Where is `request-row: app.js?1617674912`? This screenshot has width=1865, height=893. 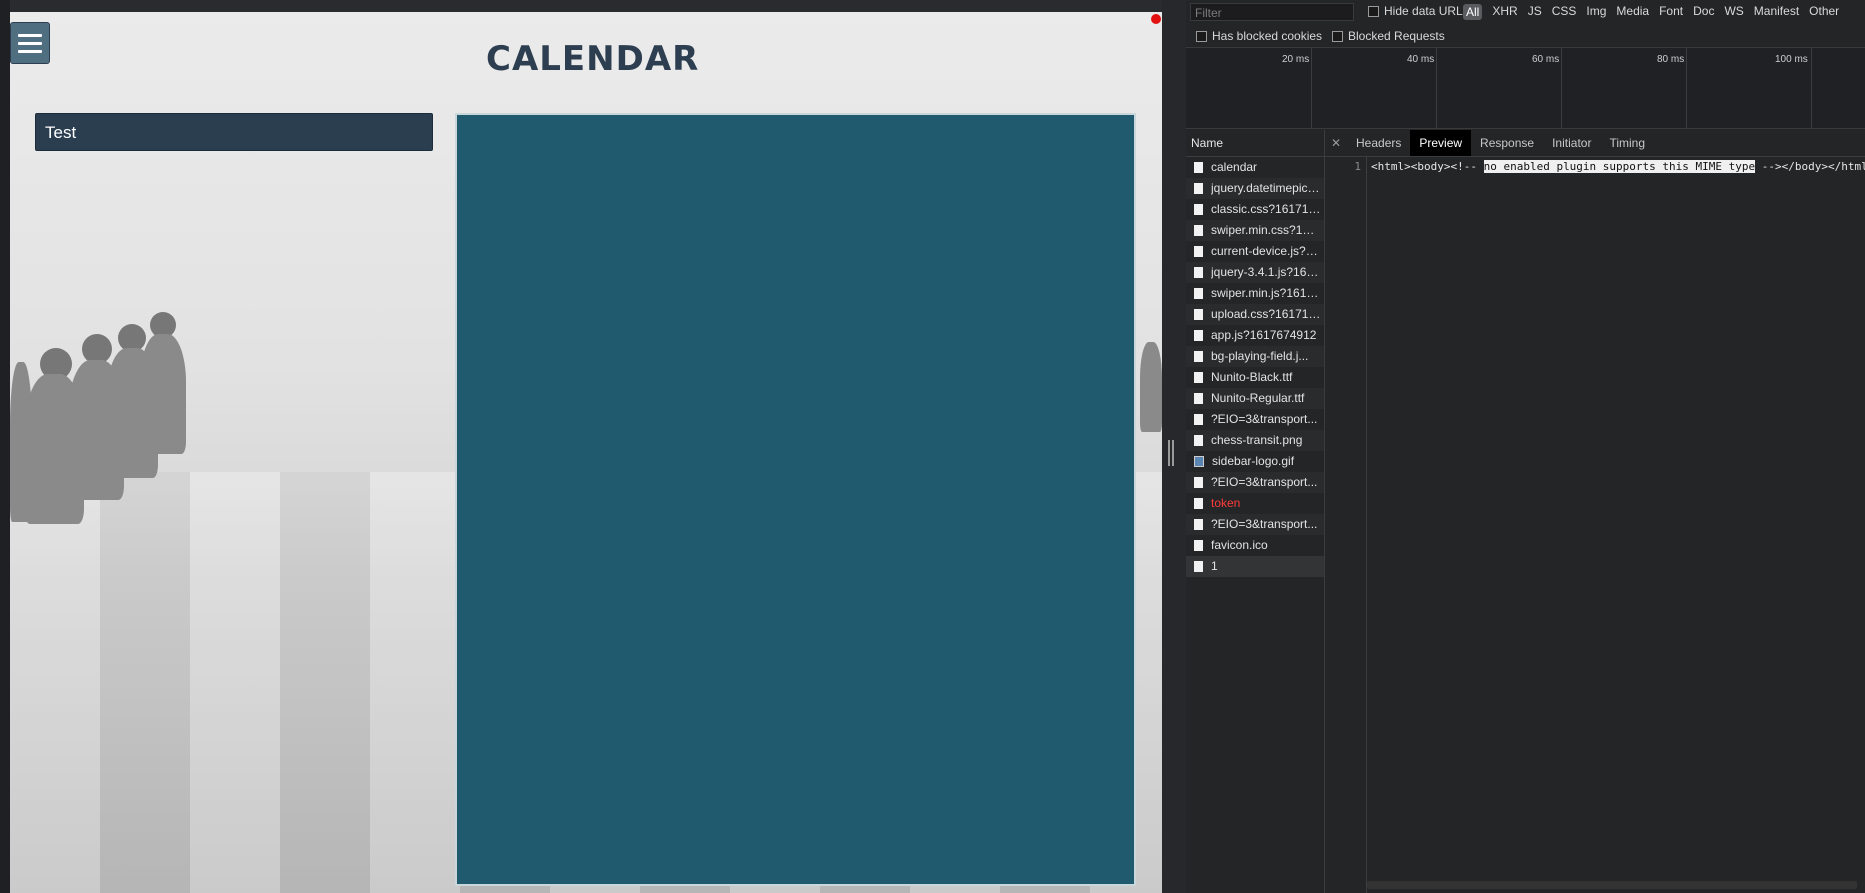 request-row: app.js?1617674912 is located at coordinates (1255, 335).